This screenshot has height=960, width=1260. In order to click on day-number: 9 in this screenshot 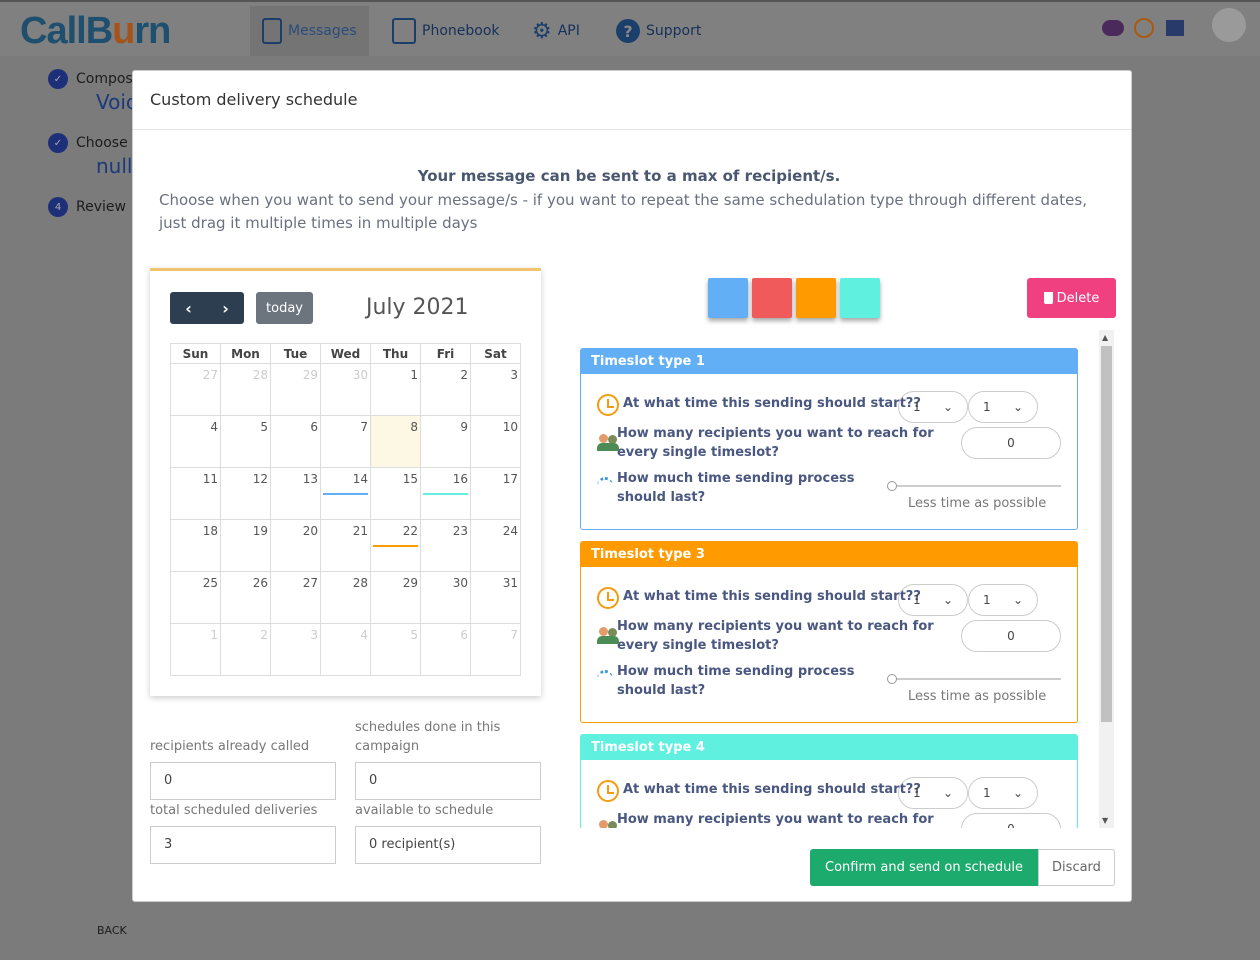, I will do `click(464, 427)`.